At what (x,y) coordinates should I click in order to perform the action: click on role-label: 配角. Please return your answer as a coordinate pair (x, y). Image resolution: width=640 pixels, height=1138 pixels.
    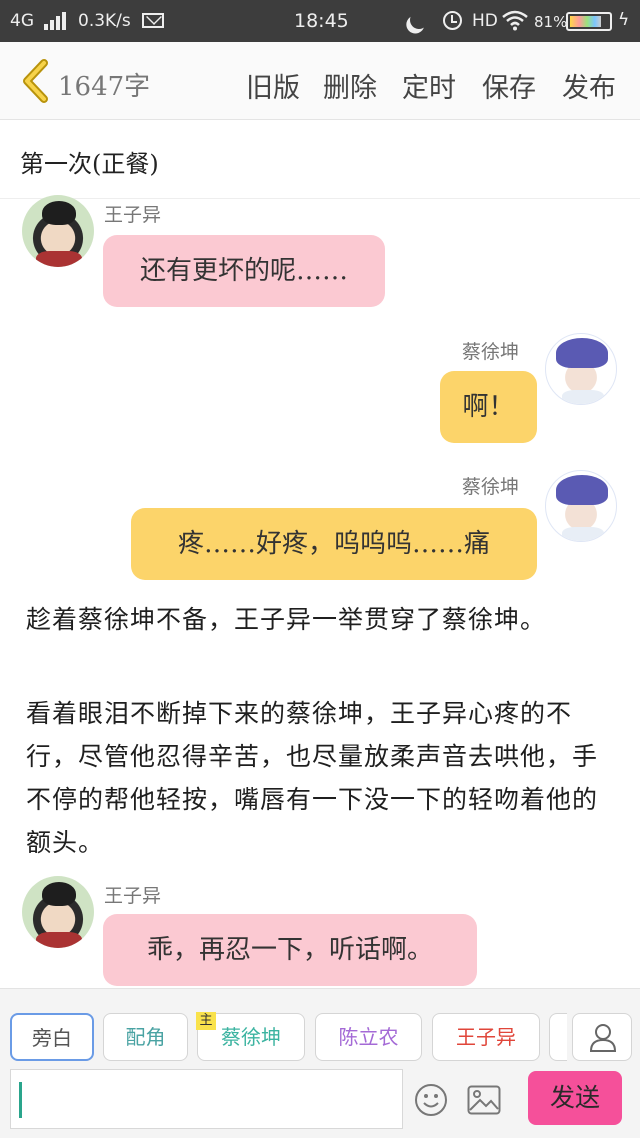
    Looking at the image, I should click on (145, 1037).